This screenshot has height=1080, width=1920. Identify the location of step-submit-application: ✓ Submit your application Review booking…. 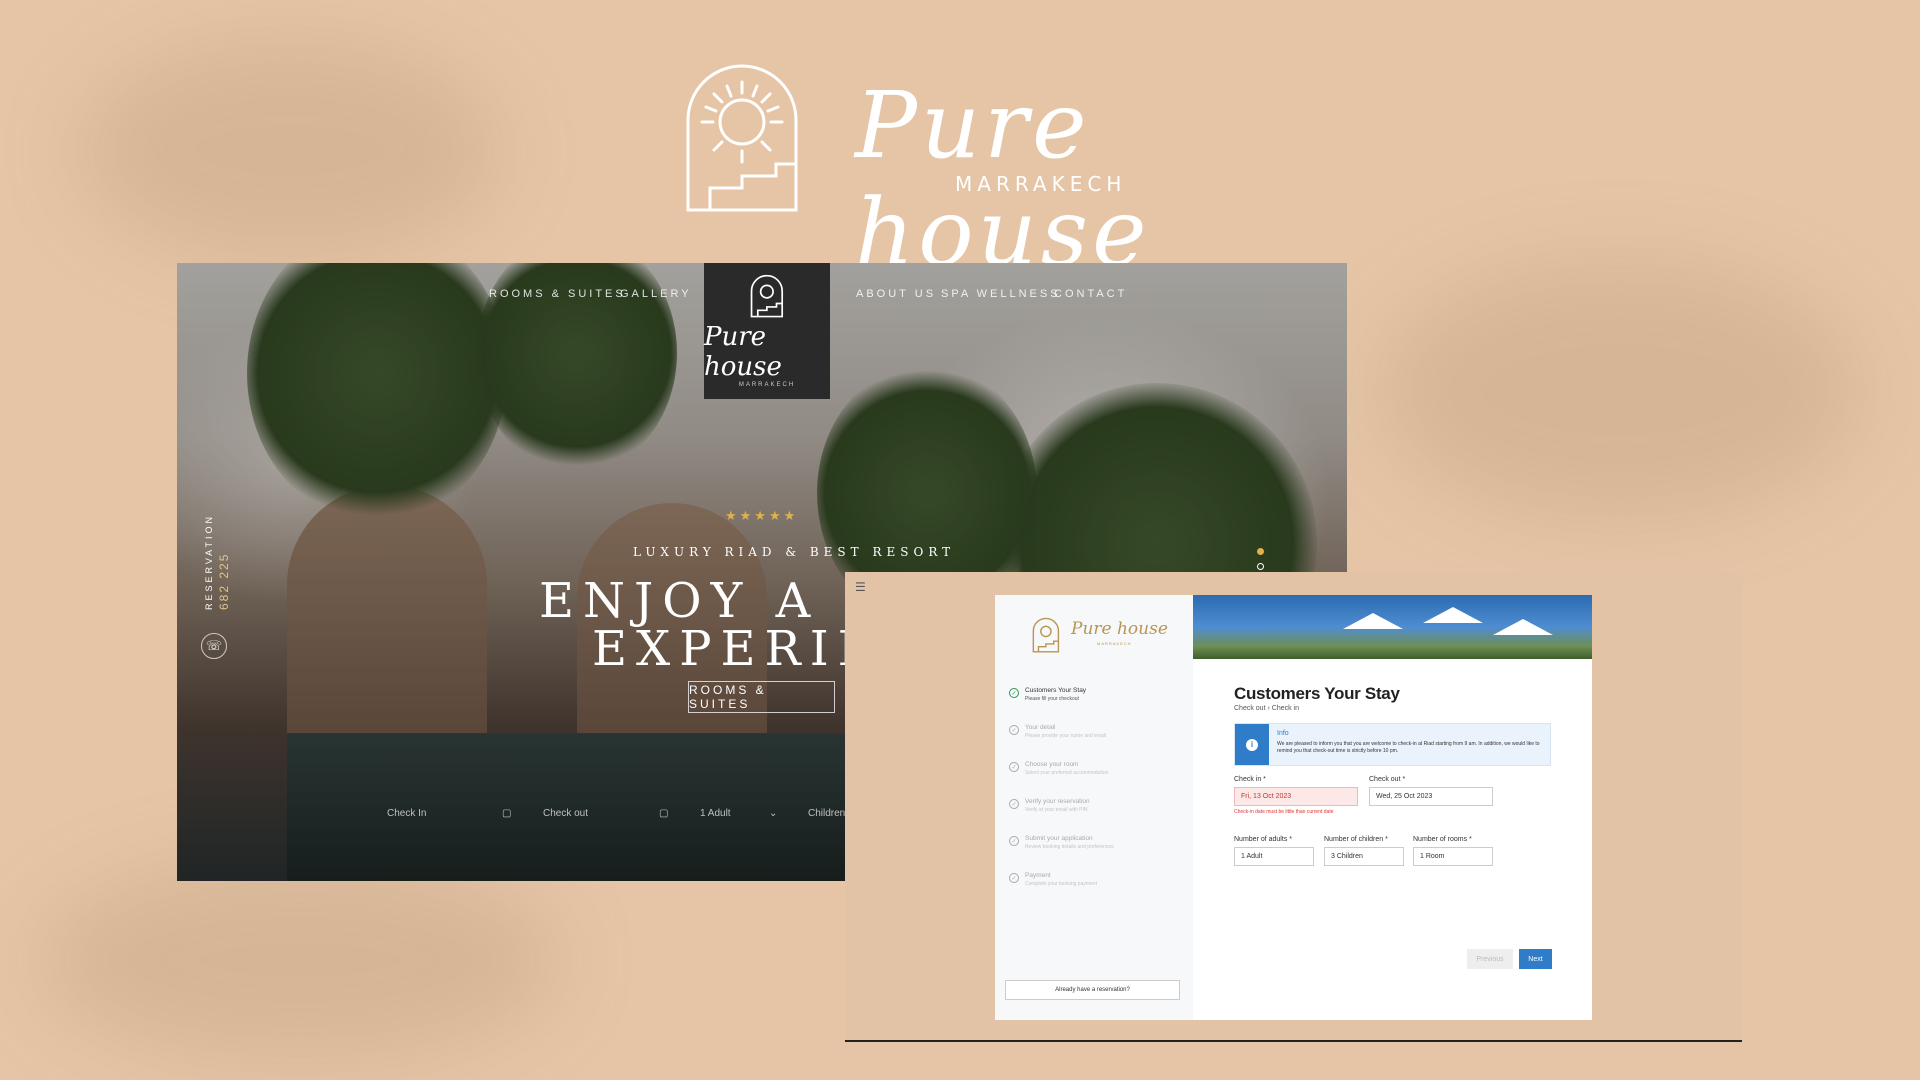
(1096, 853).